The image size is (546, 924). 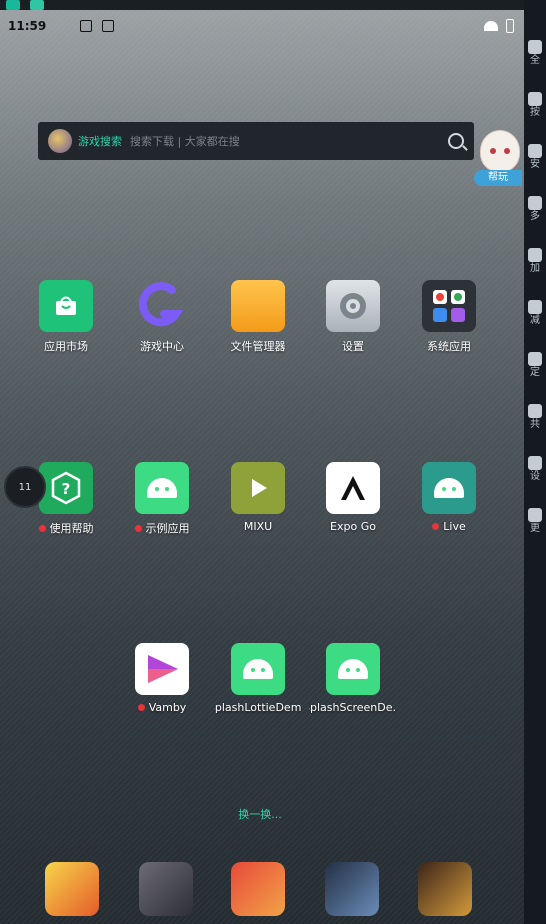 I want to click on fullscreen-icon, so click(x=535, y=47).